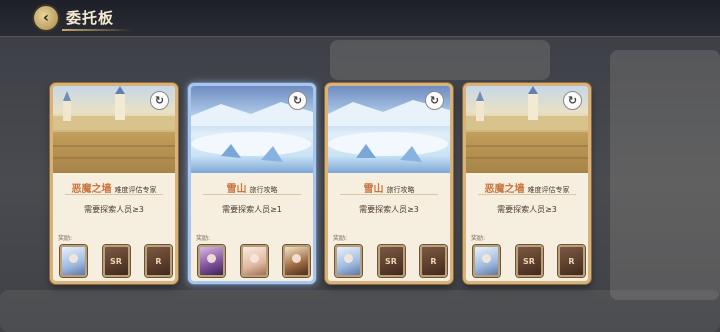  I want to click on back-arrow-icon: ‹, so click(46, 18).